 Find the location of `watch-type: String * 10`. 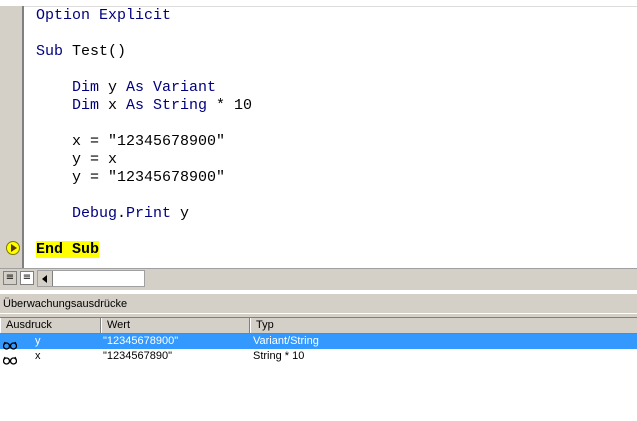

watch-type: String * 10 is located at coordinates (279, 356).